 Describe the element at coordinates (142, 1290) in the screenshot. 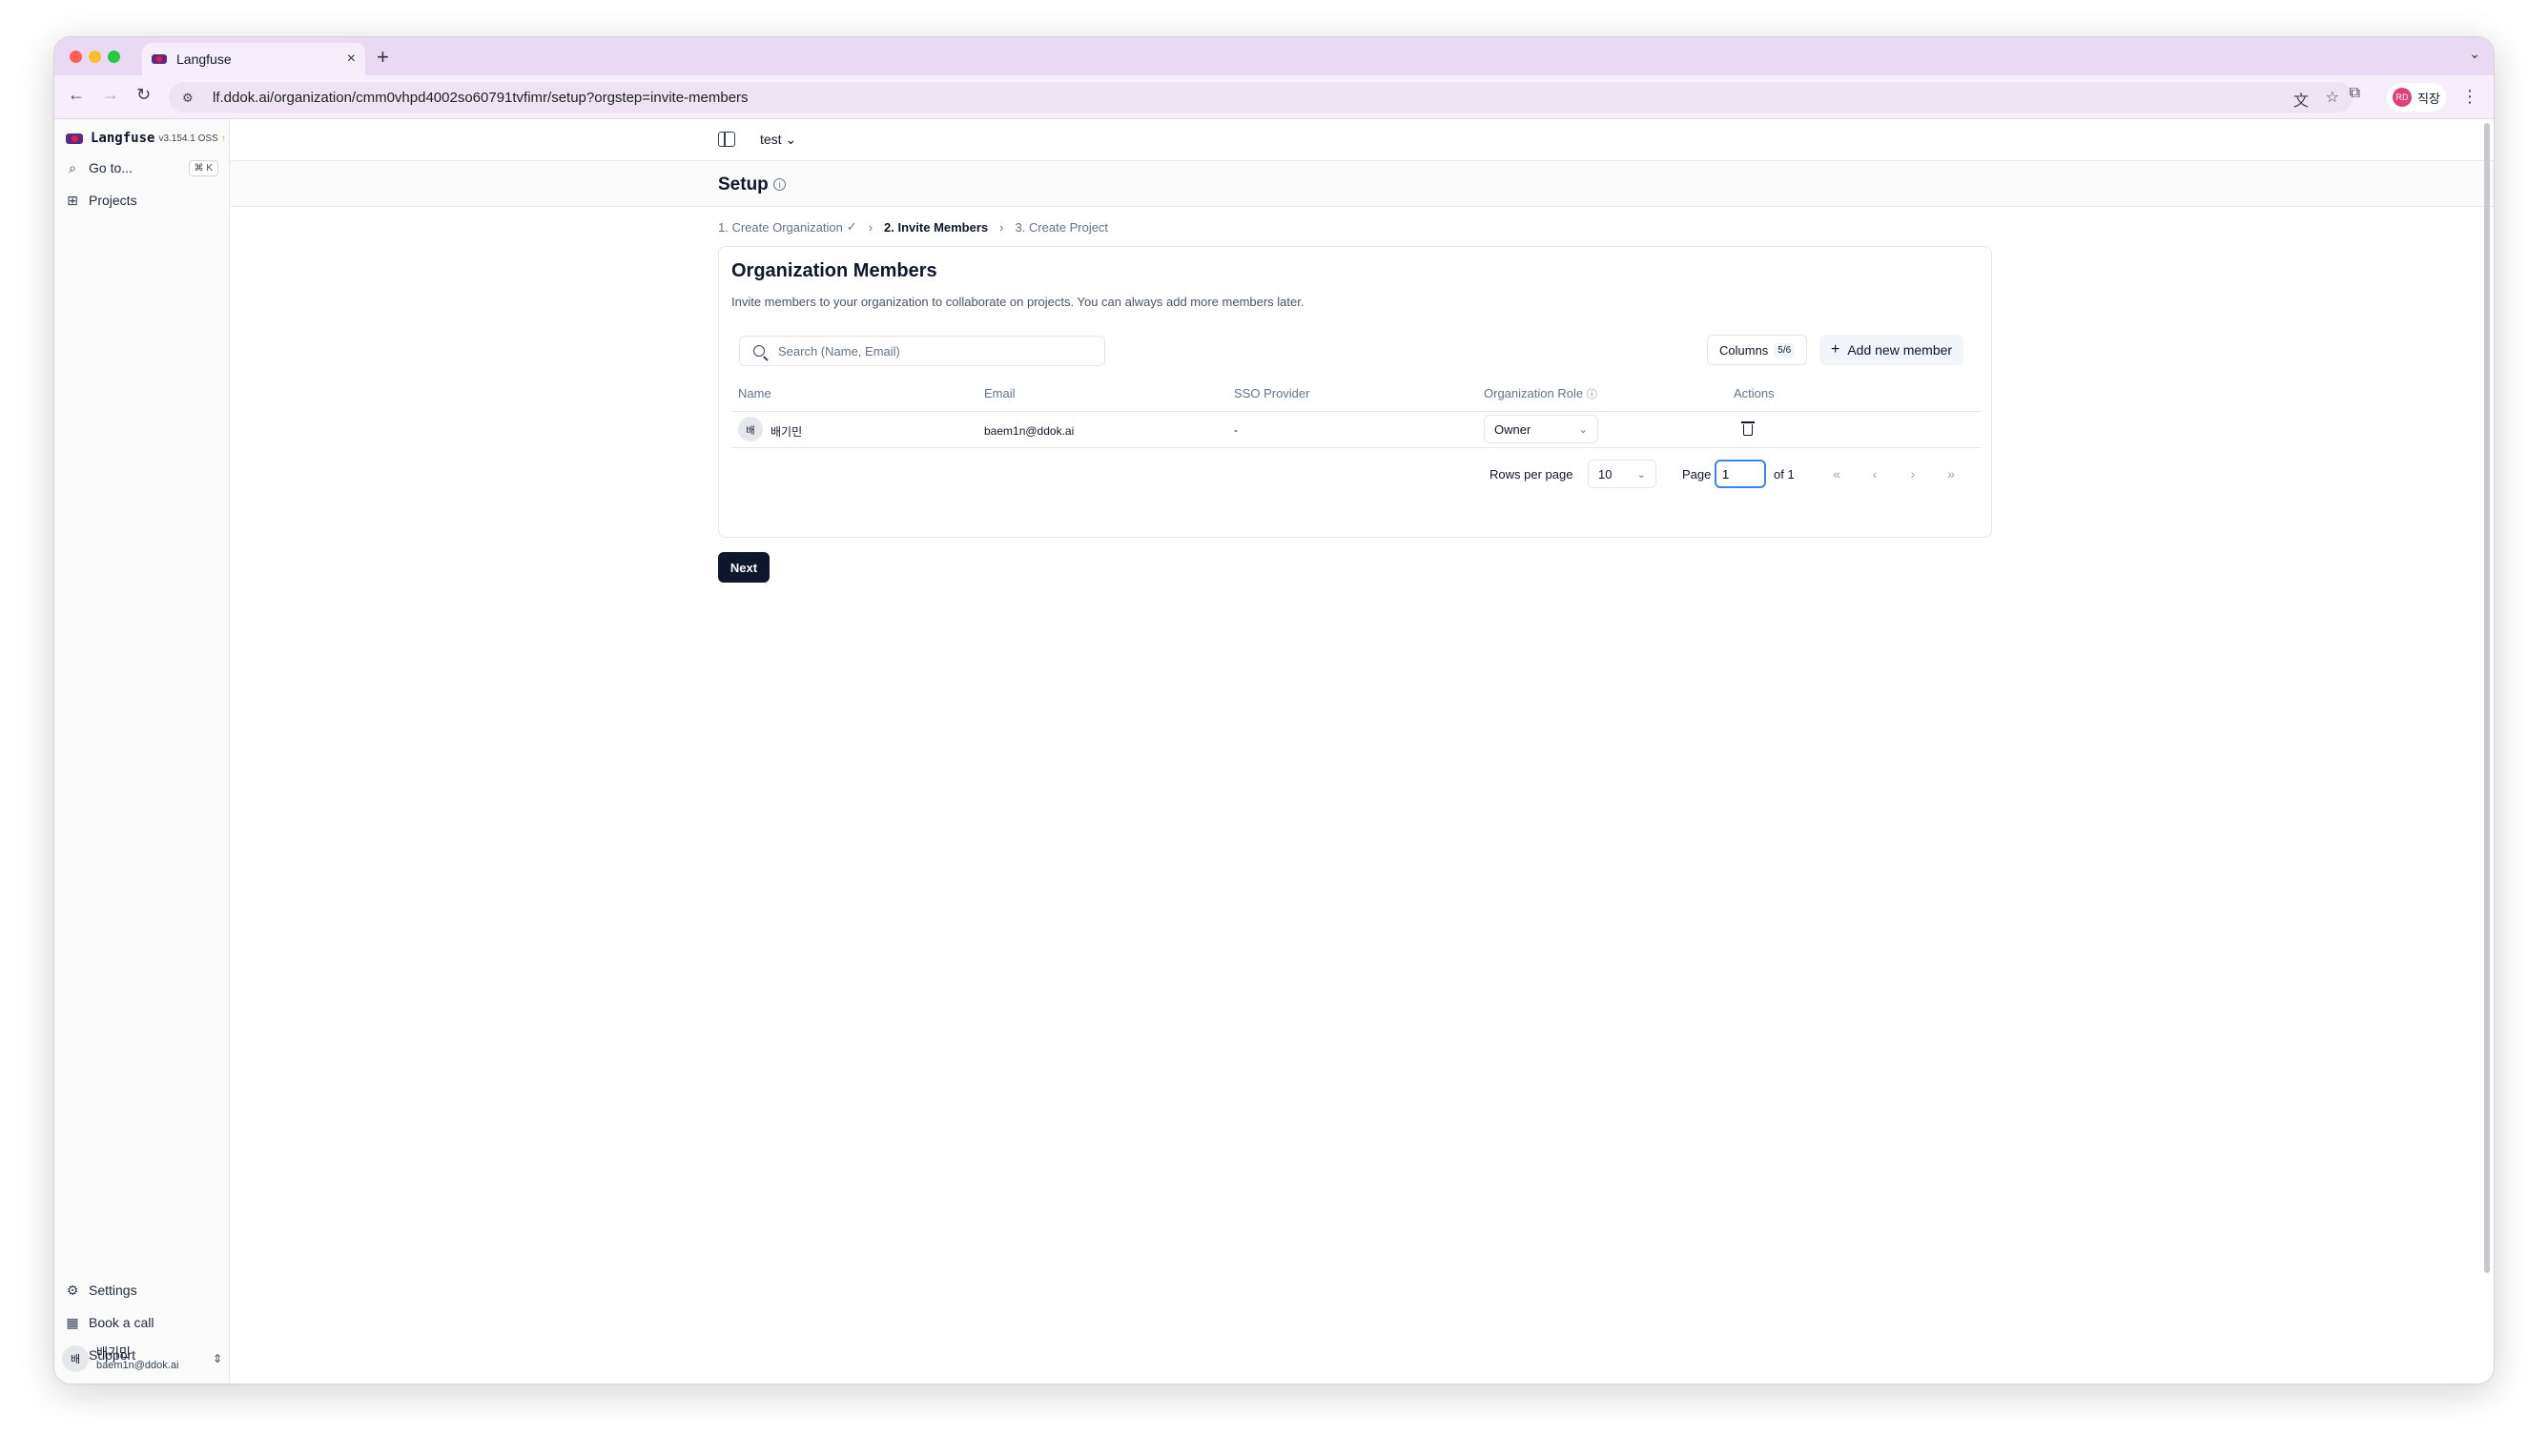

I see `sidebar-item-settings: ⚙ Settings` at that location.